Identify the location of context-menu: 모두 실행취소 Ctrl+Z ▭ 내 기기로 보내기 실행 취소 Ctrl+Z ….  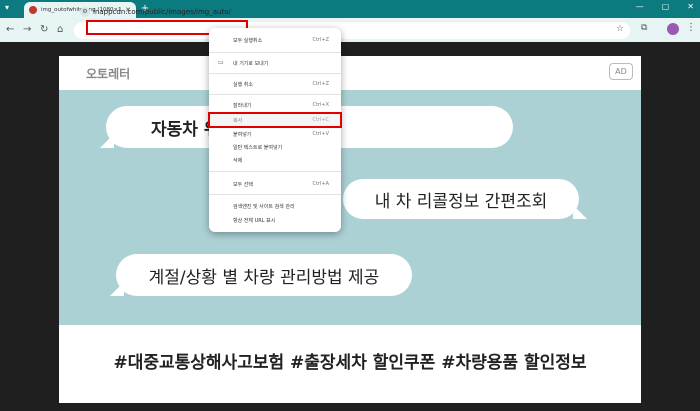
(275, 130).